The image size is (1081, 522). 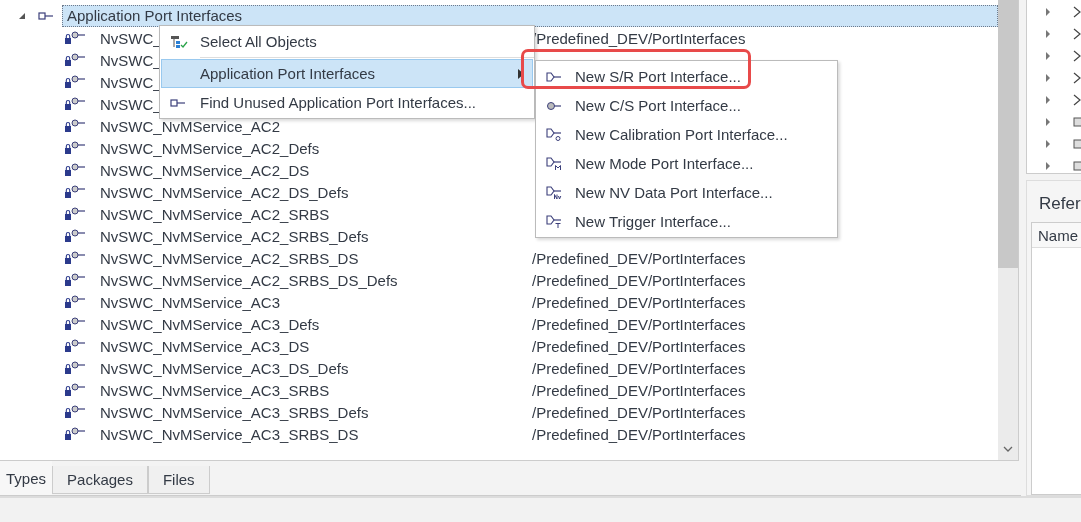 I want to click on item-name: NvSWC_NvMService_AC3_Defs, so click(x=316, y=324).